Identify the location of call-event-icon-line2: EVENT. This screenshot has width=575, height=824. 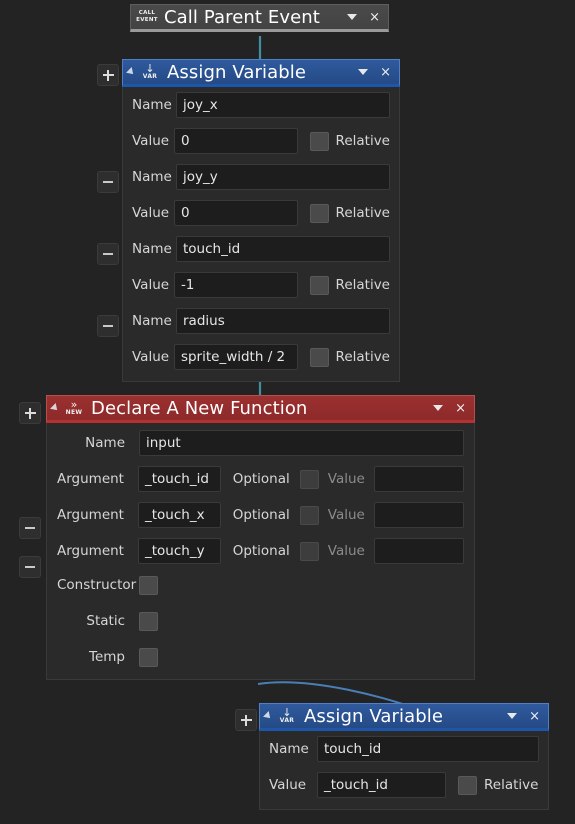
(147, 20).